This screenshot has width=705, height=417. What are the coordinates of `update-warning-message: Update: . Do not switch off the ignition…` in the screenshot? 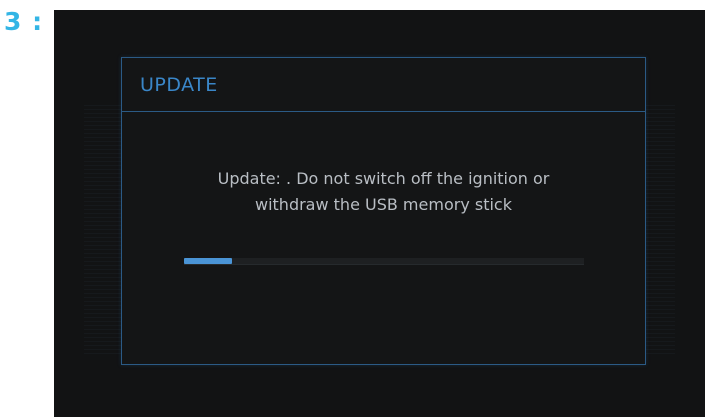 It's located at (383, 192).